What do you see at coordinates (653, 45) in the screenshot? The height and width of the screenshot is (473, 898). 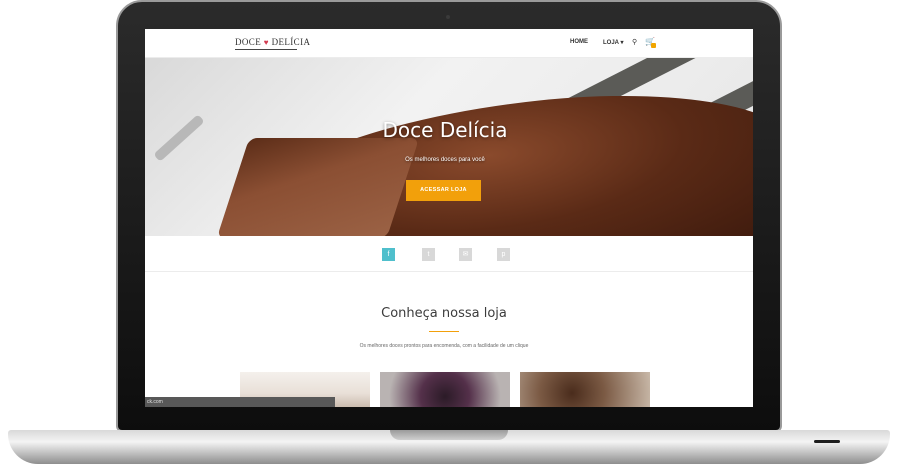 I see `cart-badge` at bounding box center [653, 45].